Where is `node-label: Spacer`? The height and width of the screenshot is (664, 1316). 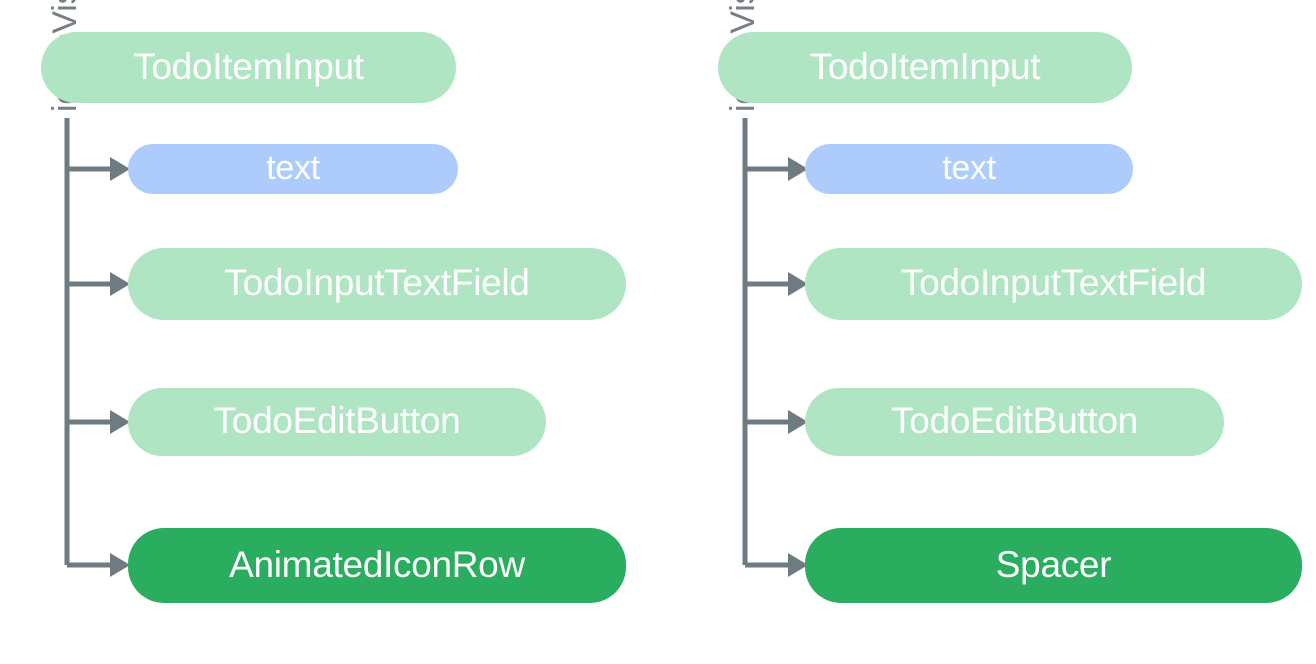 node-label: Spacer is located at coordinates (1053, 564).